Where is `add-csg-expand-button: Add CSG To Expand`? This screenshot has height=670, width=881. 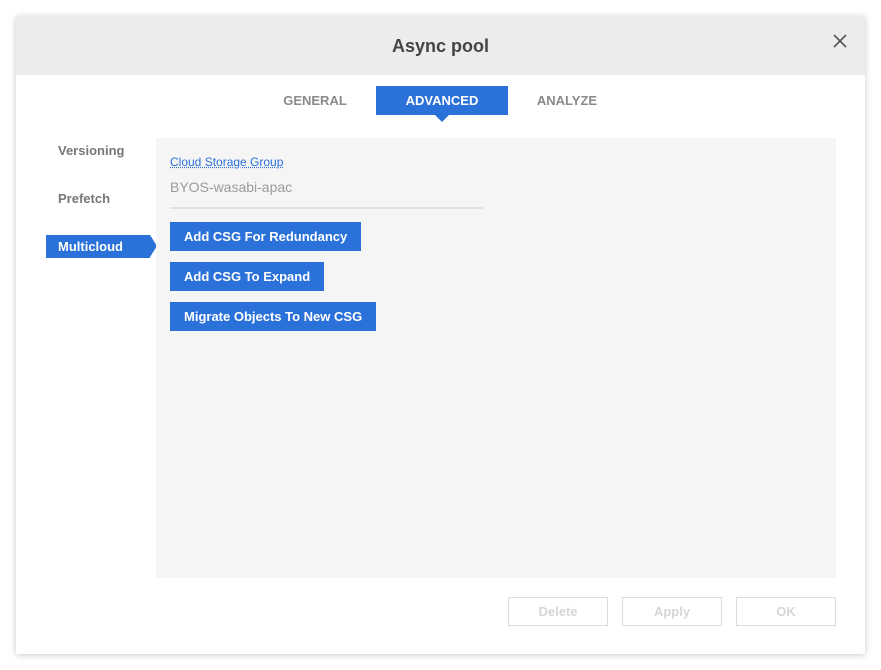 add-csg-expand-button: Add CSG To Expand is located at coordinates (247, 276).